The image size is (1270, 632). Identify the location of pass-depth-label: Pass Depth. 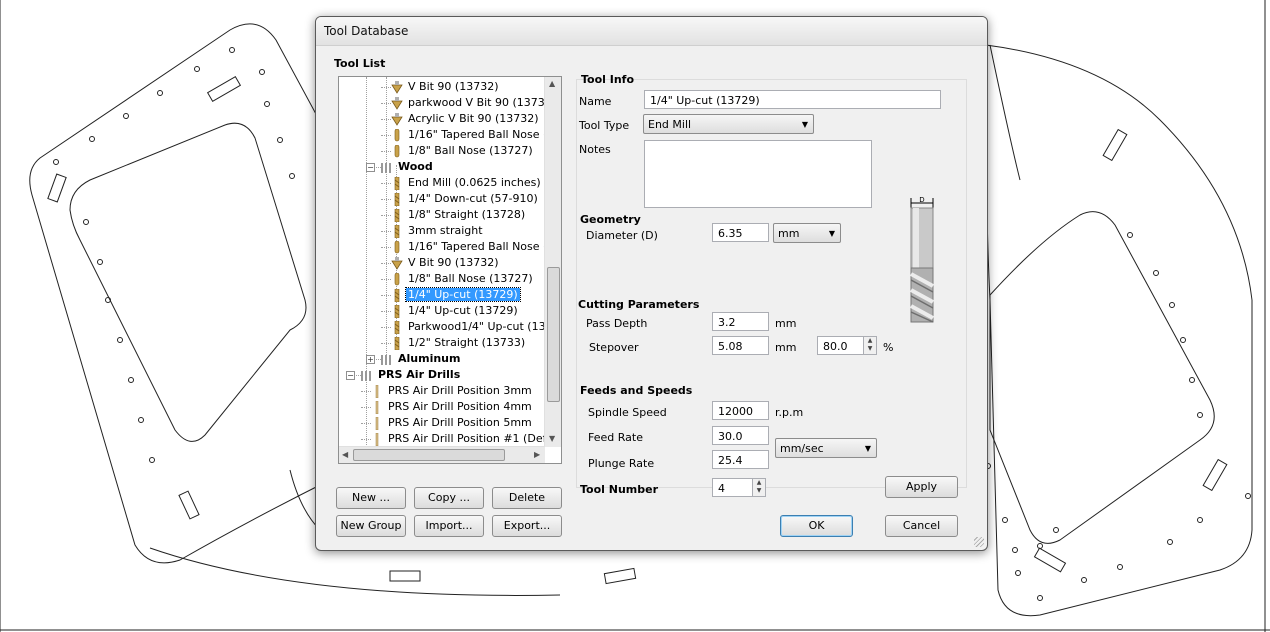
(617, 323).